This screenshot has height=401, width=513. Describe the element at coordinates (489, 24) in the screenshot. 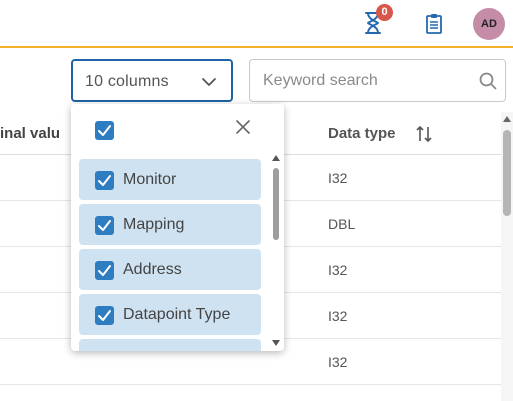

I see `user-avatar: AD` at that location.